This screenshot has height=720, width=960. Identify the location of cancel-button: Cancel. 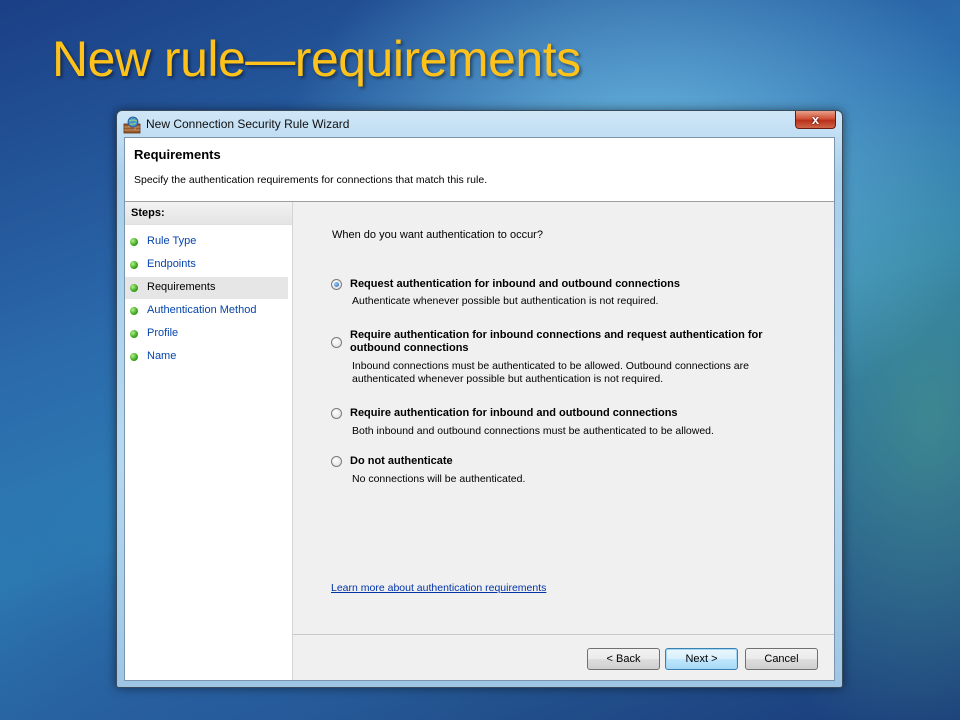
(781, 659).